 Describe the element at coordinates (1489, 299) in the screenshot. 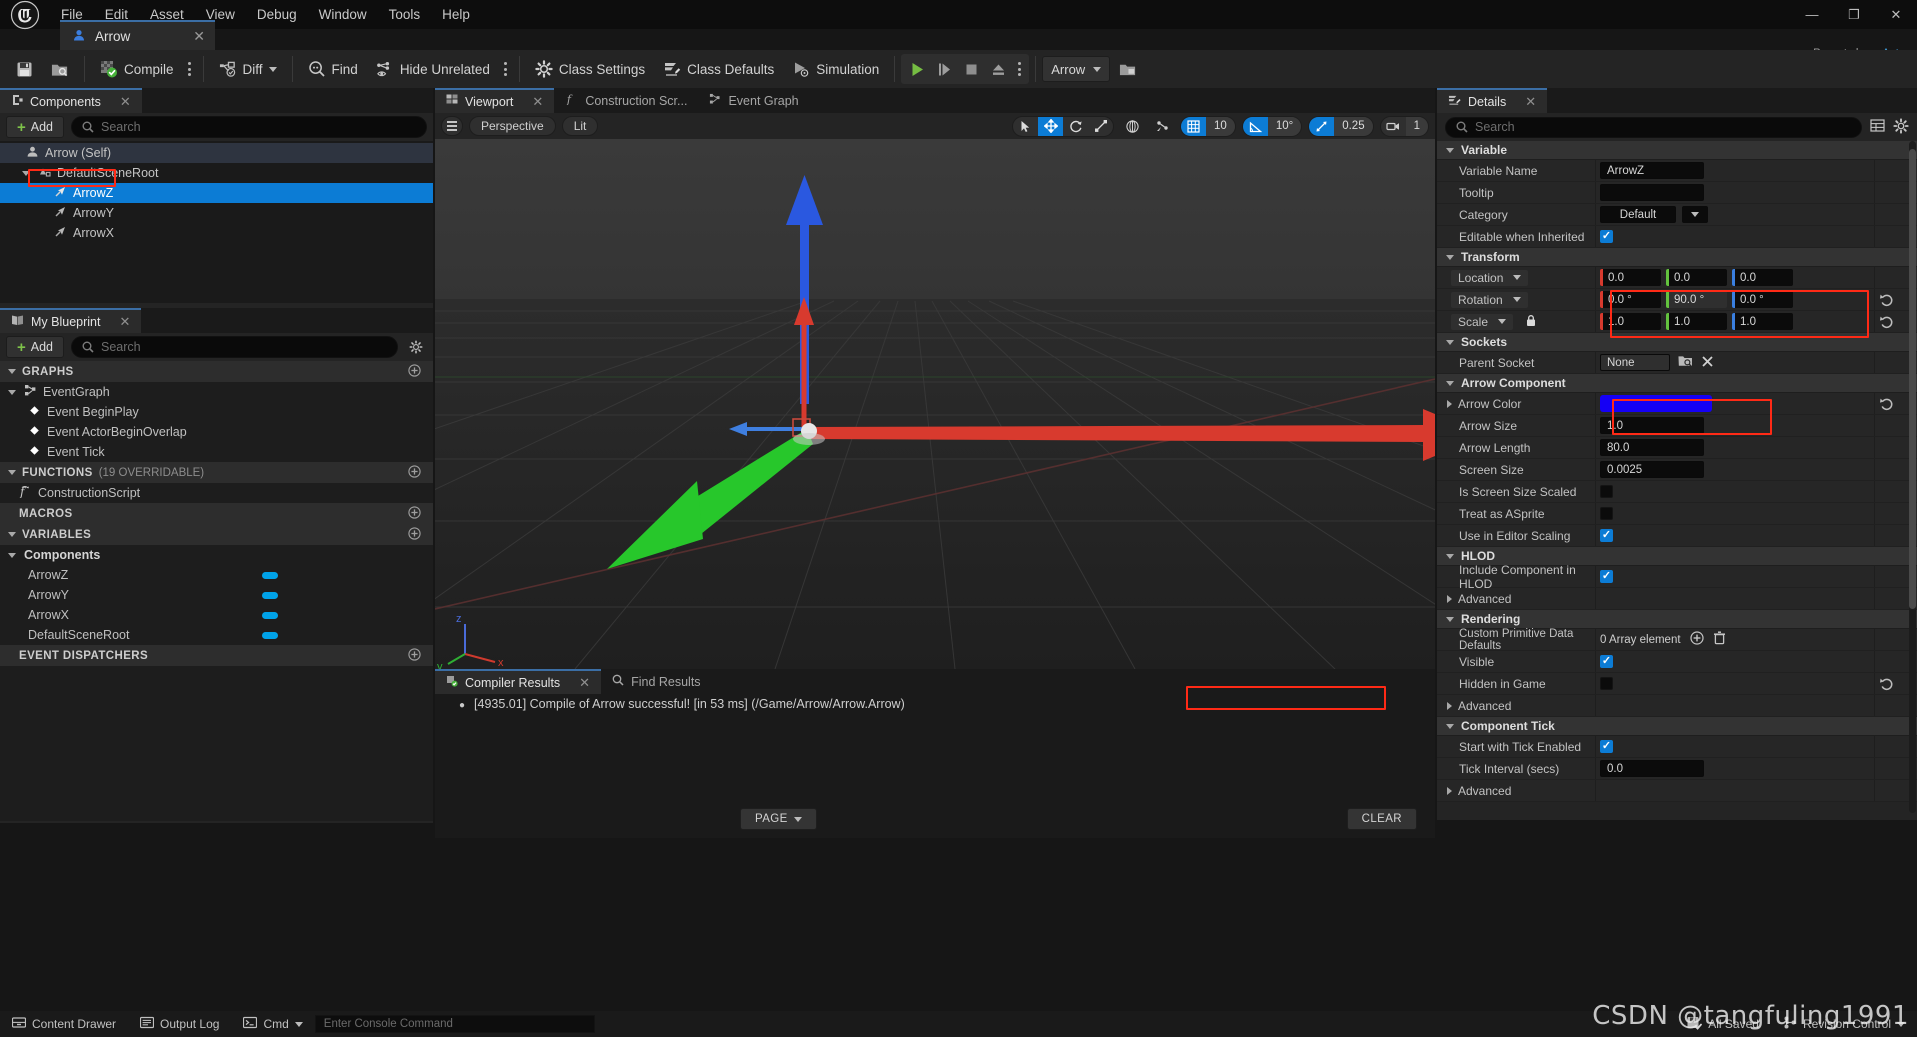

I see `rotation-dropdown: Rotation` at that location.